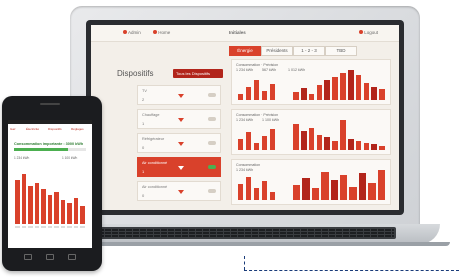 The image size is (462, 277). What do you see at coordinates (179, 95) in the screenshot?
I see `device-item: TV 2` at bounding box center [179, 95].